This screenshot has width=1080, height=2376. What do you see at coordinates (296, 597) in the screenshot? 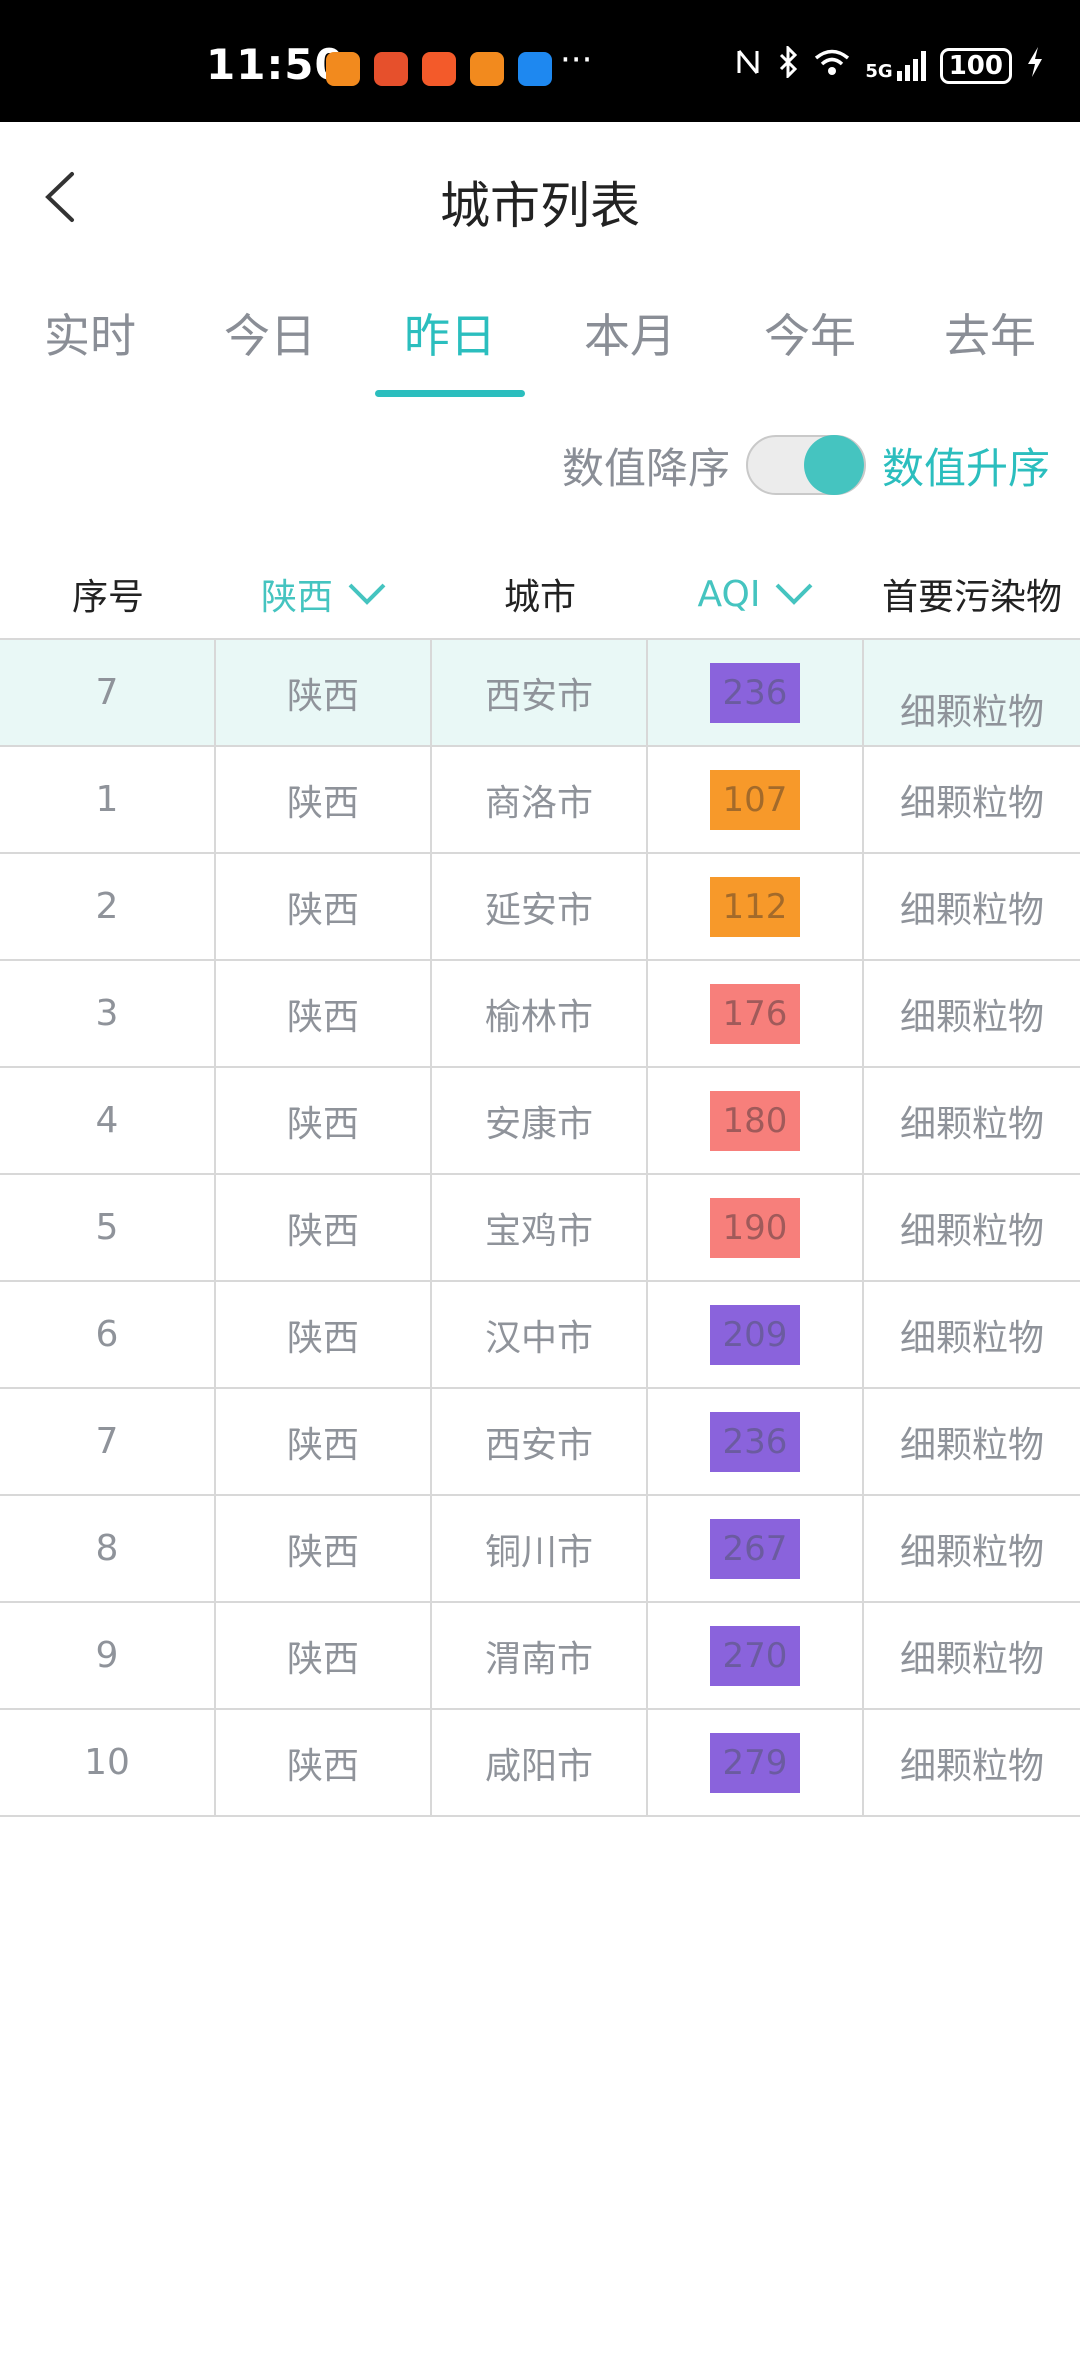
I see `province-filter-label: 陕西` at bounding box center [296, 597].